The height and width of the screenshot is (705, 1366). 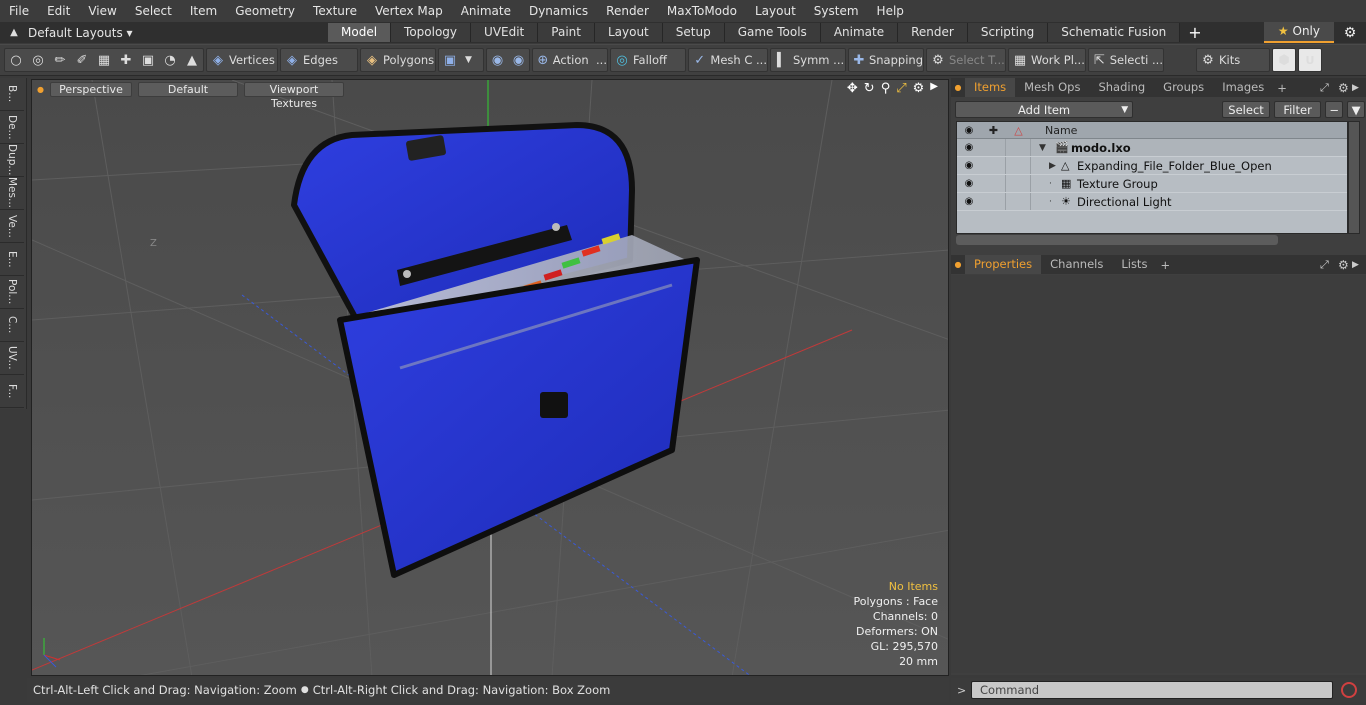 What do you see at coordinates (1008, 32) in the screenshot?
I see `tab-scripting: Scripting` at bounding box center [1008, 32].